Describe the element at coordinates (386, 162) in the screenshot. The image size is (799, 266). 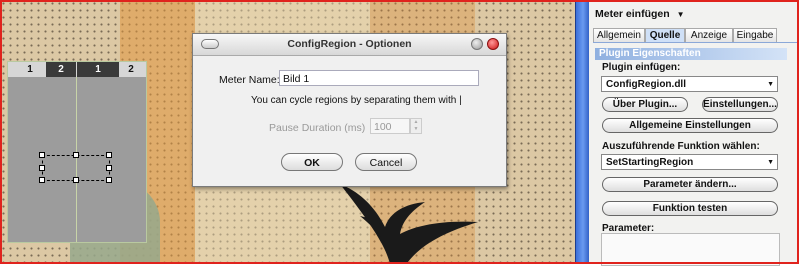
I see `cancel-button: Cancel` at that location.